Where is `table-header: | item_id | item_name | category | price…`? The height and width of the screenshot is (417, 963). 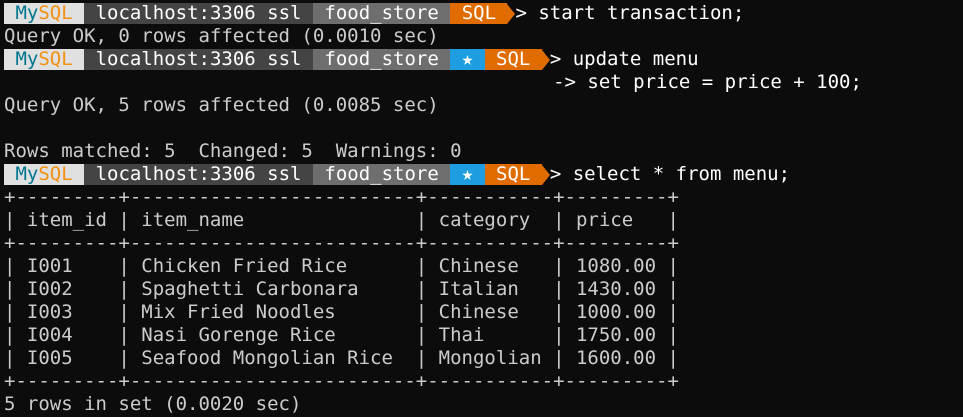 table-header: | item_id | item_name | category | price… is located at coordinates (341, 220).